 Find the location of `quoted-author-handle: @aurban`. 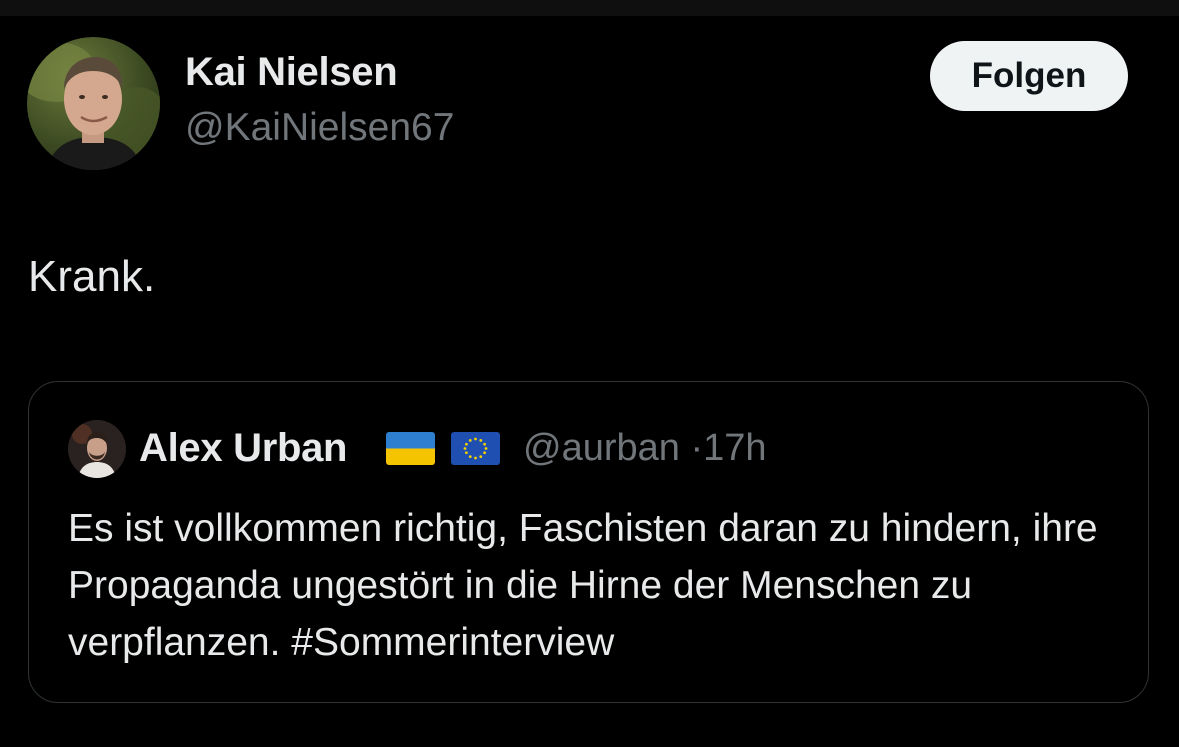

quoted-author-handle: @aurban is located at coordinates (601, 448).